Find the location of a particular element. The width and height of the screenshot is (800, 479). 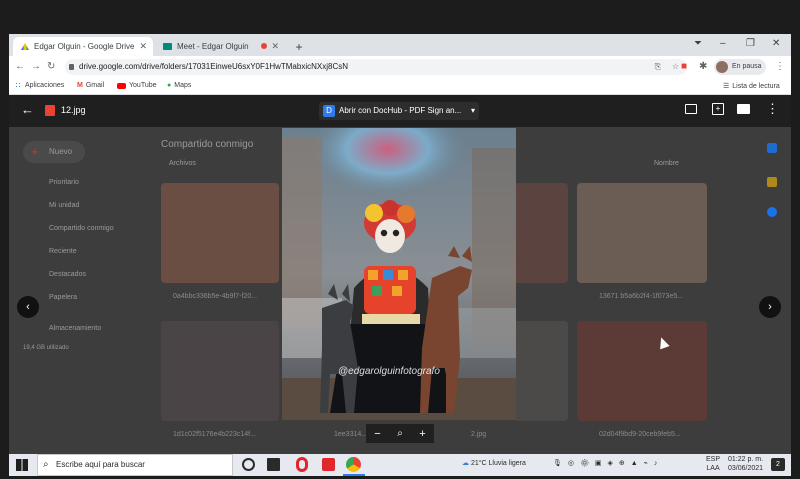

sidebar-item-shared: Compartido conmigo is located at coordinates (81, 228).